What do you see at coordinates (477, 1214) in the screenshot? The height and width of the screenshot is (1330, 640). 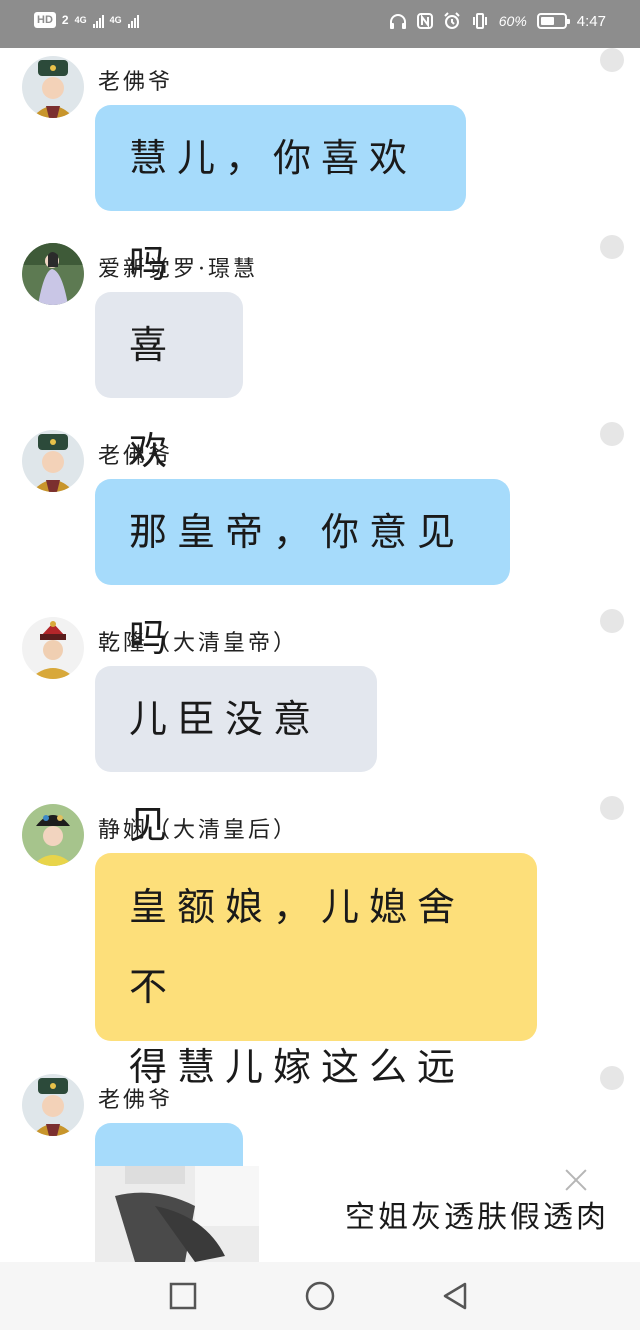 I see `ad-title: 空姐灰透肤假透肉` at bounding box center [477, 1214].